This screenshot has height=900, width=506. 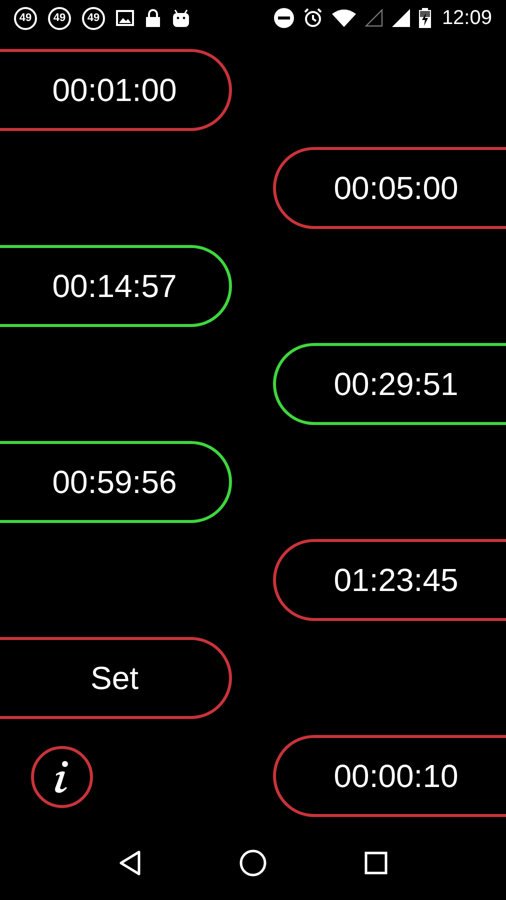 I want to click on timer-button: 01:23:45, so click(x=389, y=580).